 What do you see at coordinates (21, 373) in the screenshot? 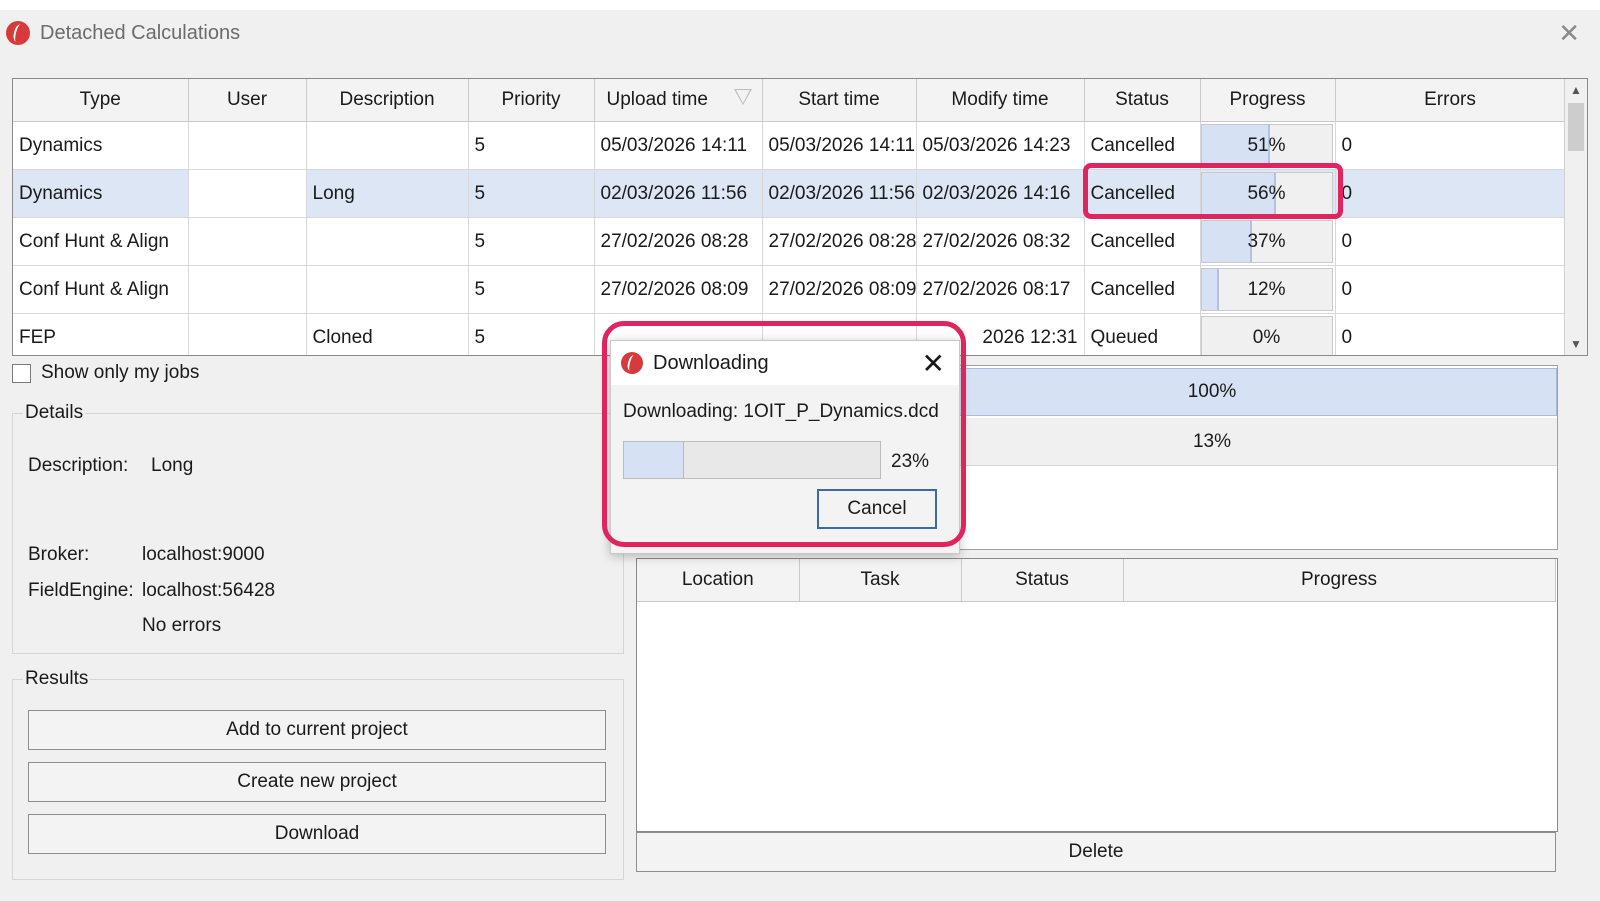
I see `show-only-my-jobs-checkbox` at bounding box center [21, 373].